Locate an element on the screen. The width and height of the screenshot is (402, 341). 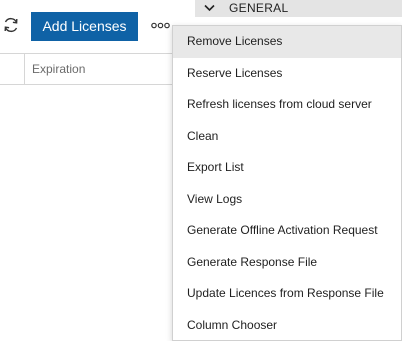
column-header-expiration: Expiration is located at coordinates (58, 69).